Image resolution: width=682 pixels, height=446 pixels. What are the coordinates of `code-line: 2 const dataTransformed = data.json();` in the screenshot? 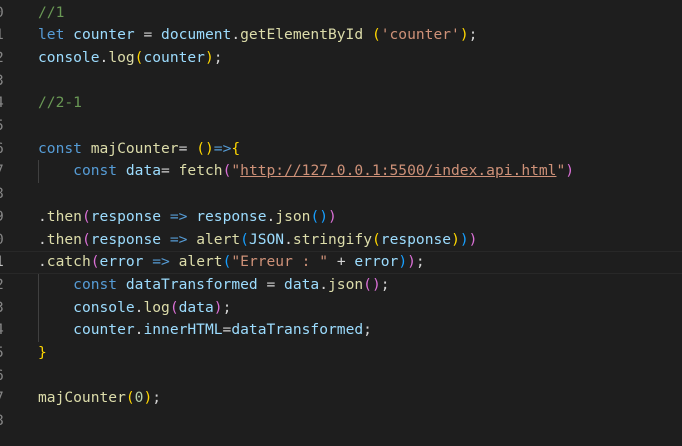 It's located at (341, 285).